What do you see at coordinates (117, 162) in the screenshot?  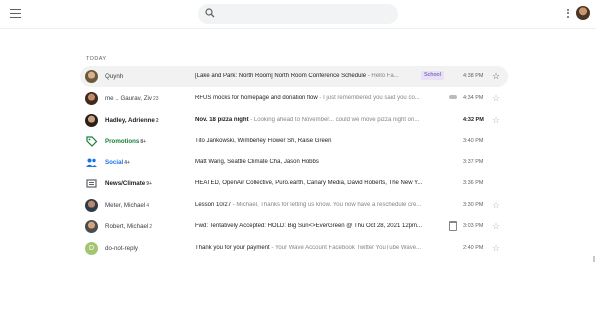 I see `sender: Social4+` at bounding box center [117, 162].